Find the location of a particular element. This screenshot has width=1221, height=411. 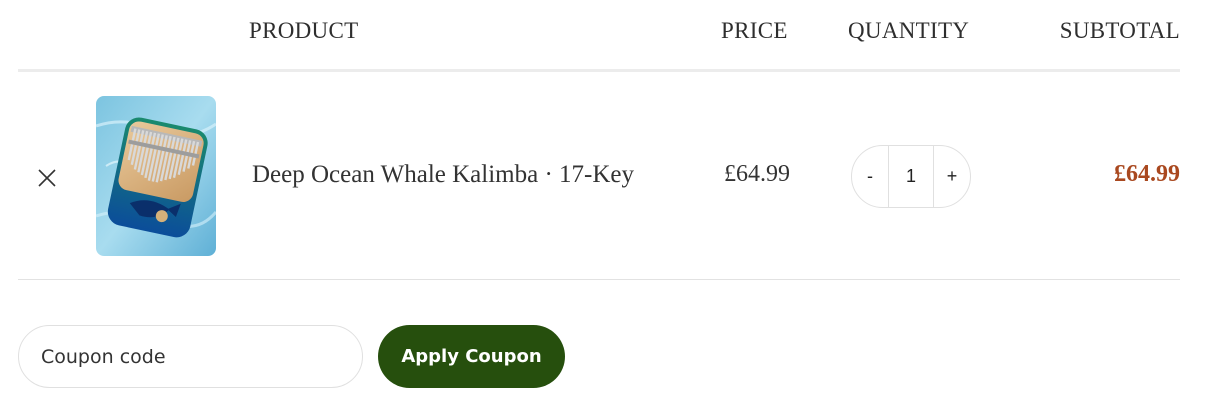

header-subtotal: SUBTOTAL is located at coordinates (1119, 30).